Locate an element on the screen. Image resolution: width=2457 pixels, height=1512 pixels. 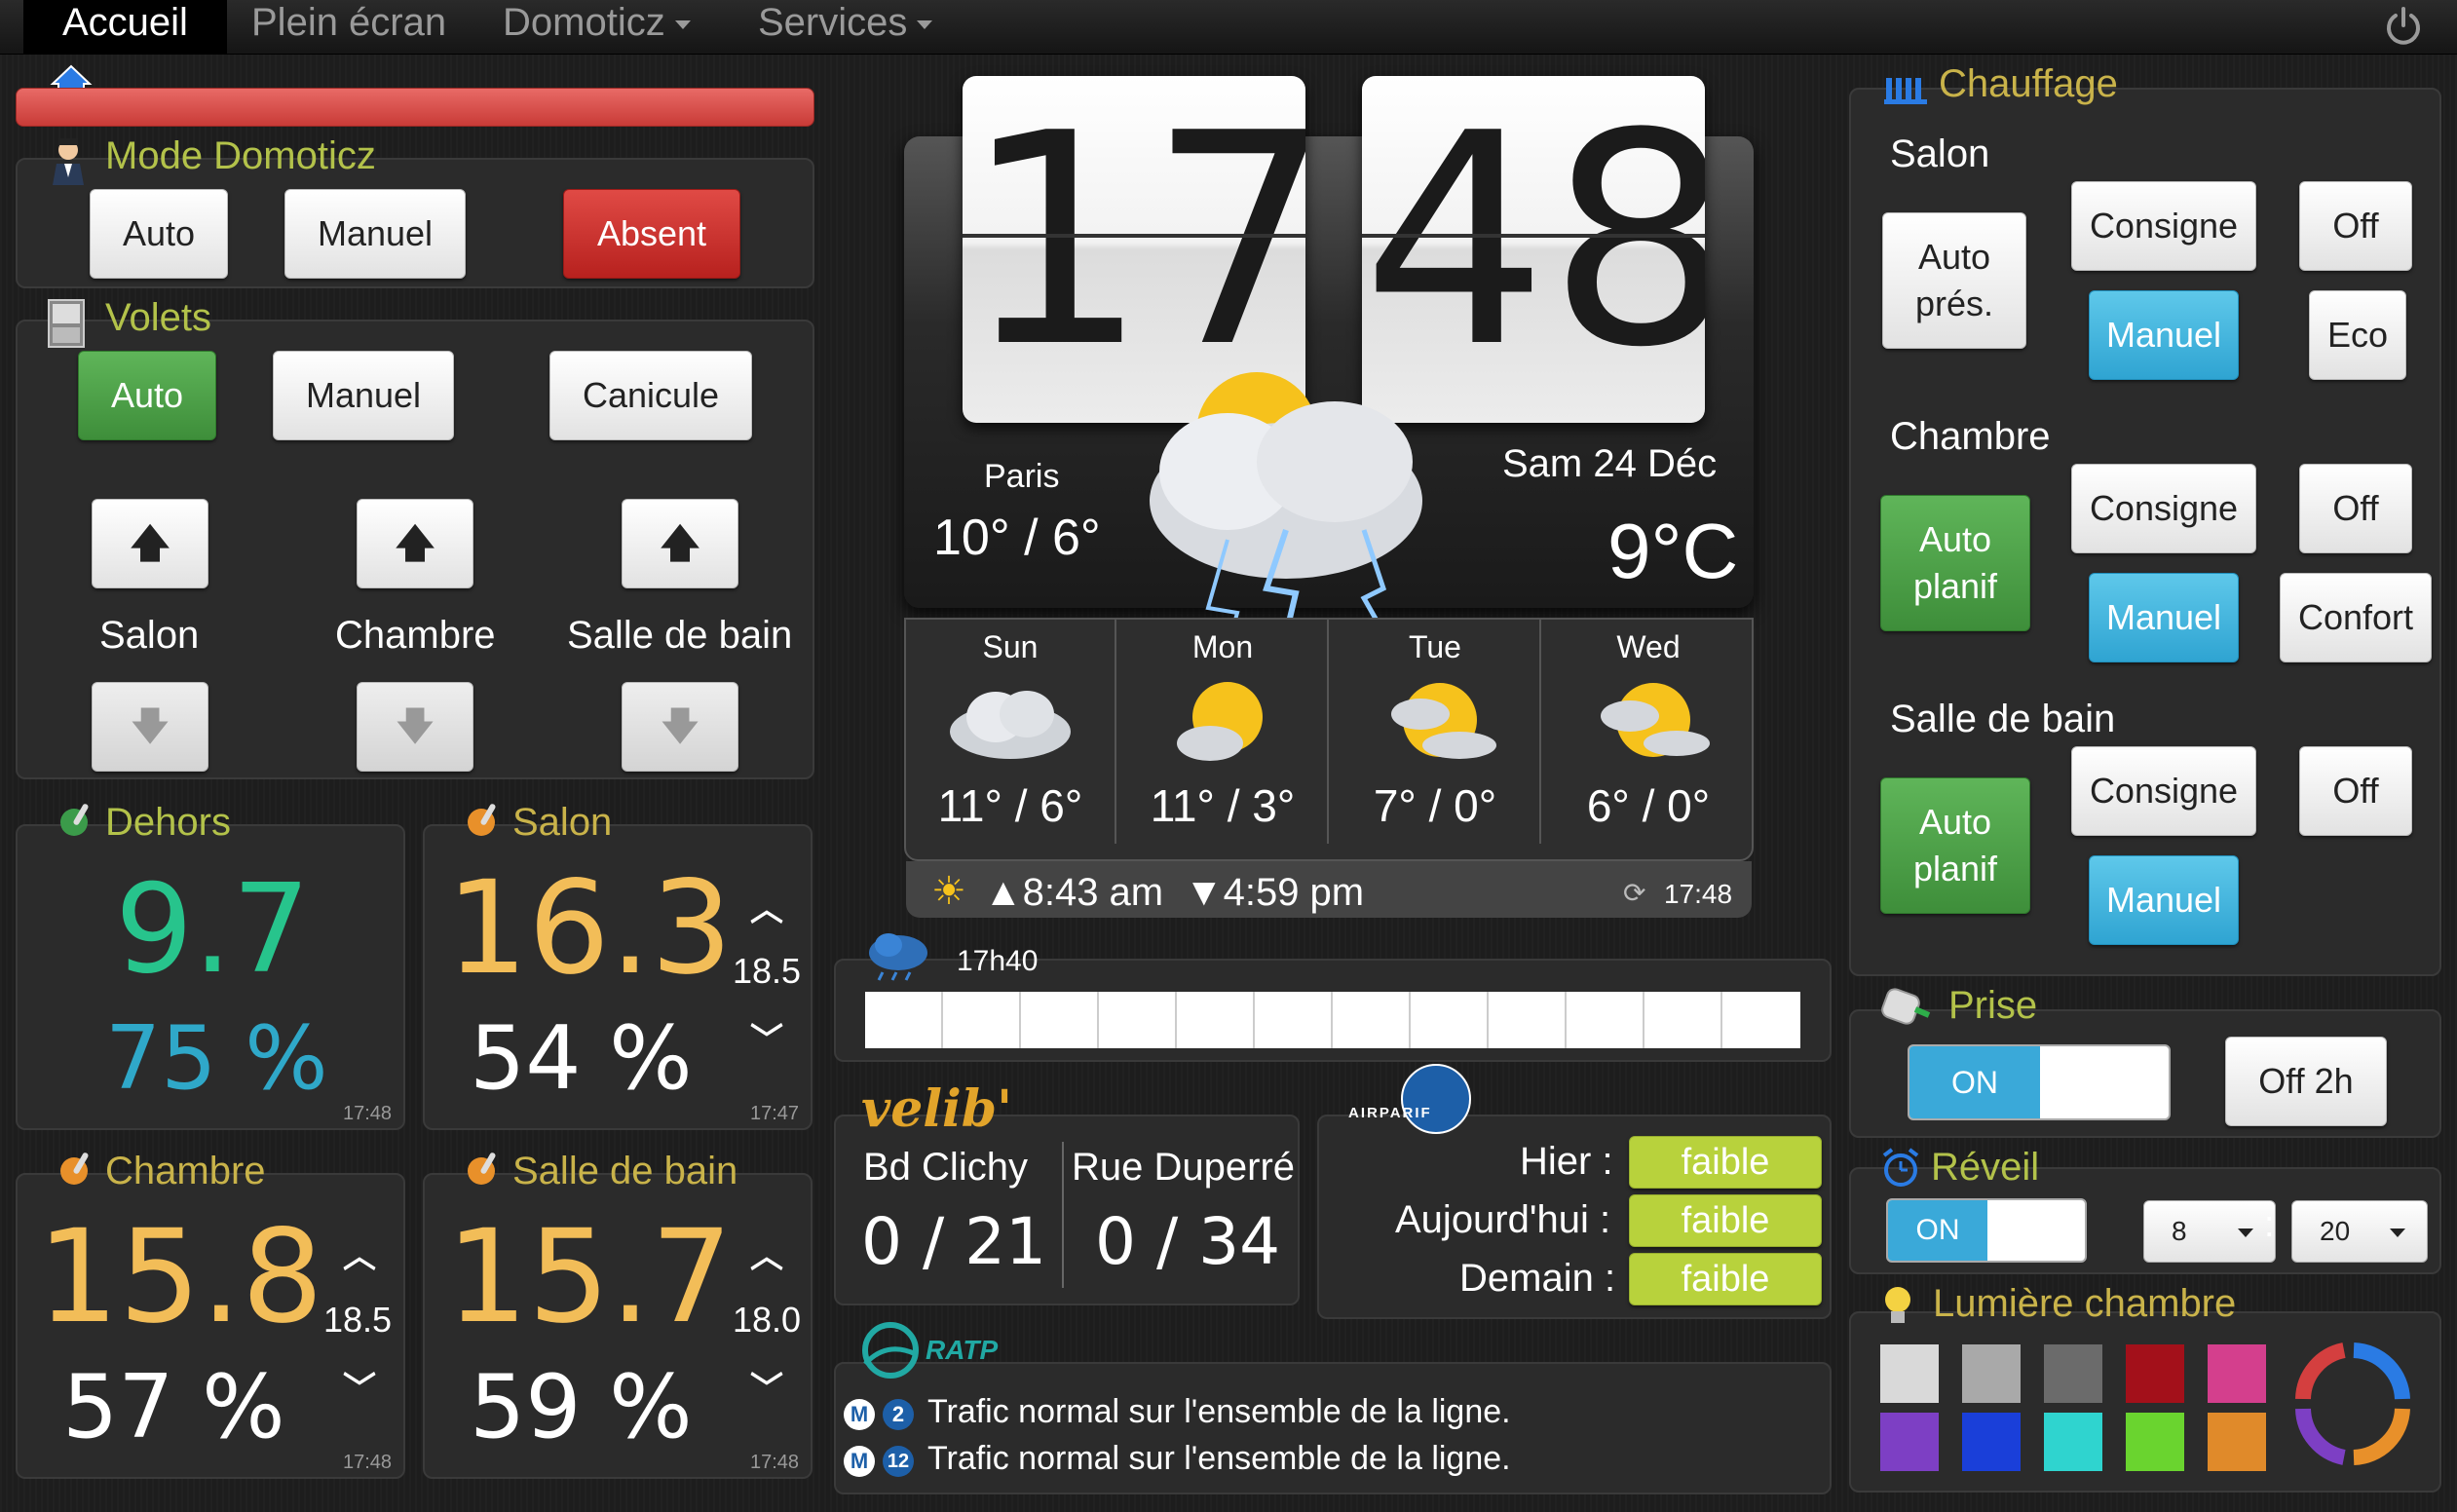
tab-accueil: Accueil is located at coordinates (125, 27).